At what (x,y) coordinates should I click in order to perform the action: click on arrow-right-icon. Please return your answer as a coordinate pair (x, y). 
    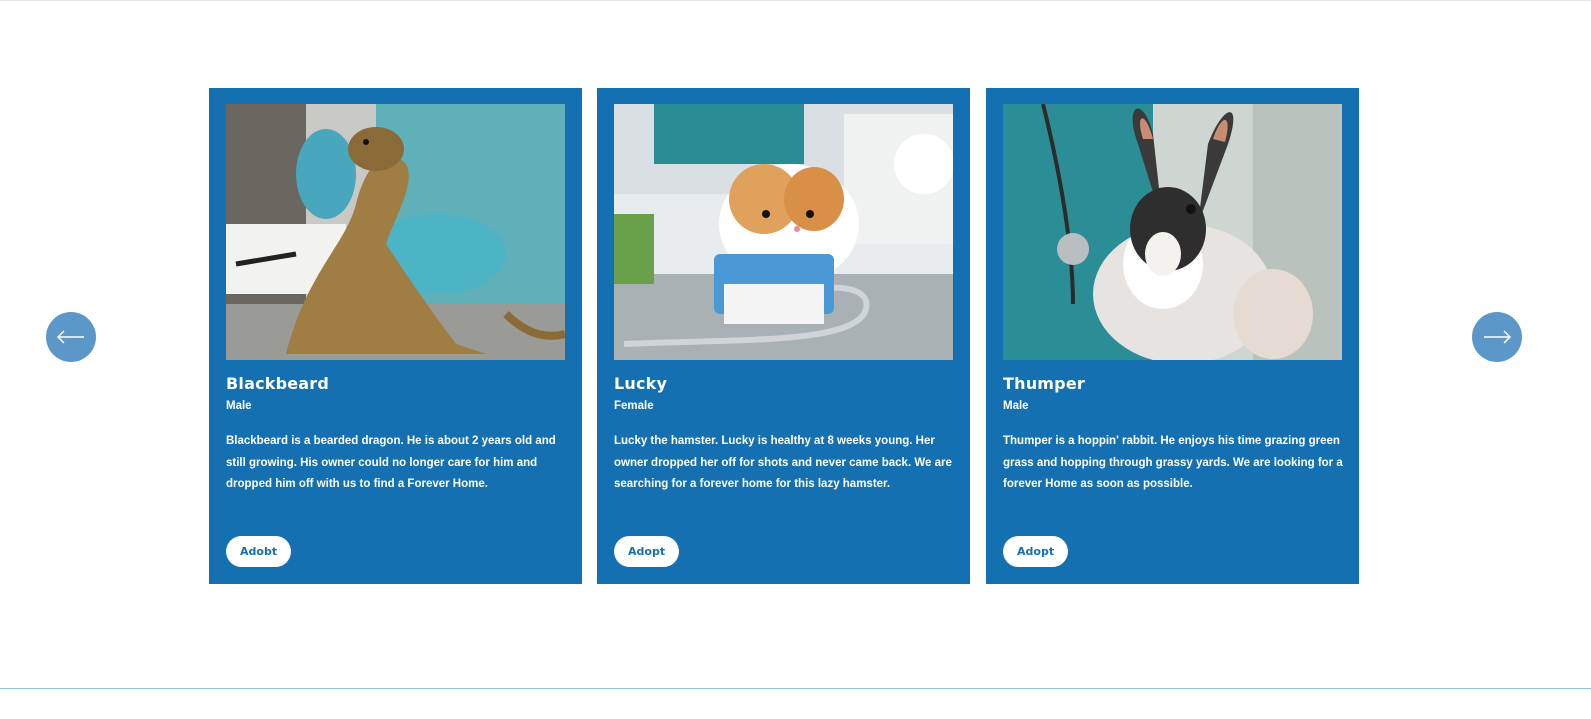
    Looking at the image, I should click on (1498, 337).